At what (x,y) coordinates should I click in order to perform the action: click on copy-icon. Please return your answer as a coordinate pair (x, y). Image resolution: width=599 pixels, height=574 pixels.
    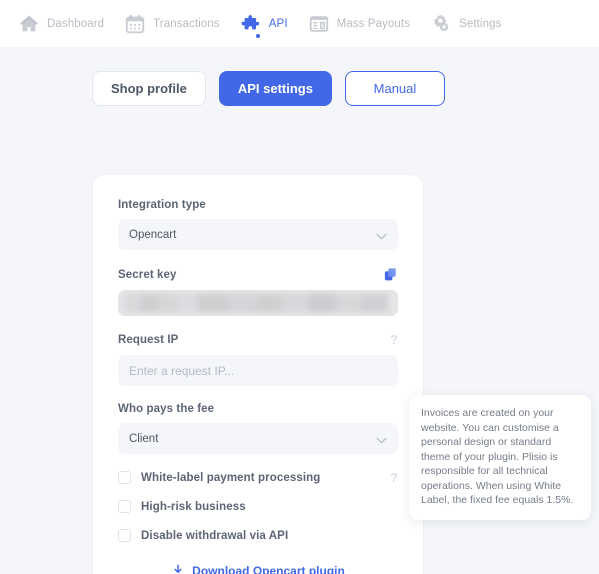
    Looking at the image, I should click on (390, 274).